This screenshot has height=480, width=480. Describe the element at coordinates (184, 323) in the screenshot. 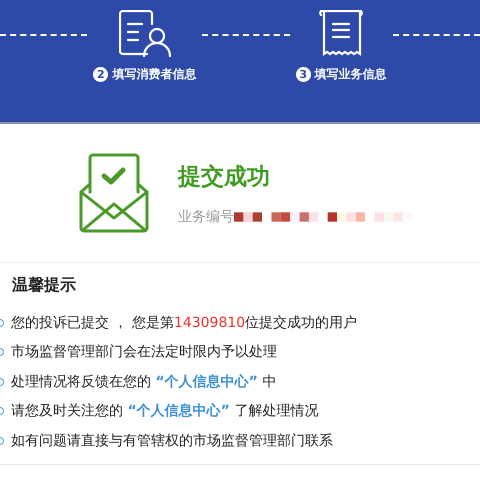

I see `tip-text: 您的投诉已提交 ， 您是第14309810位提交成功的用户` at that location.